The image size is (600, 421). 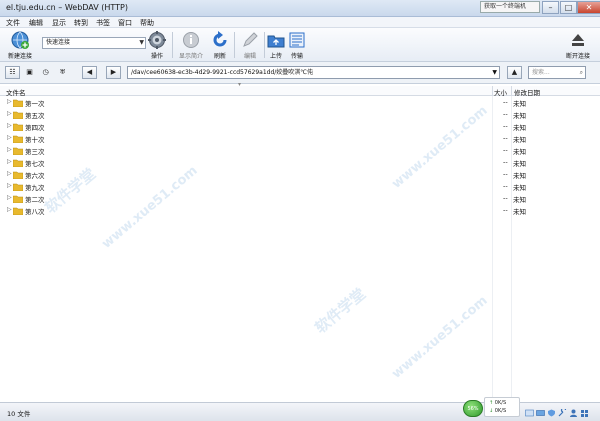 What do you see at coordinates (300, 139) in the screenshot?
I see `table-row: ▷ 第十次 -- 未知` at bounding box center [300, 139].